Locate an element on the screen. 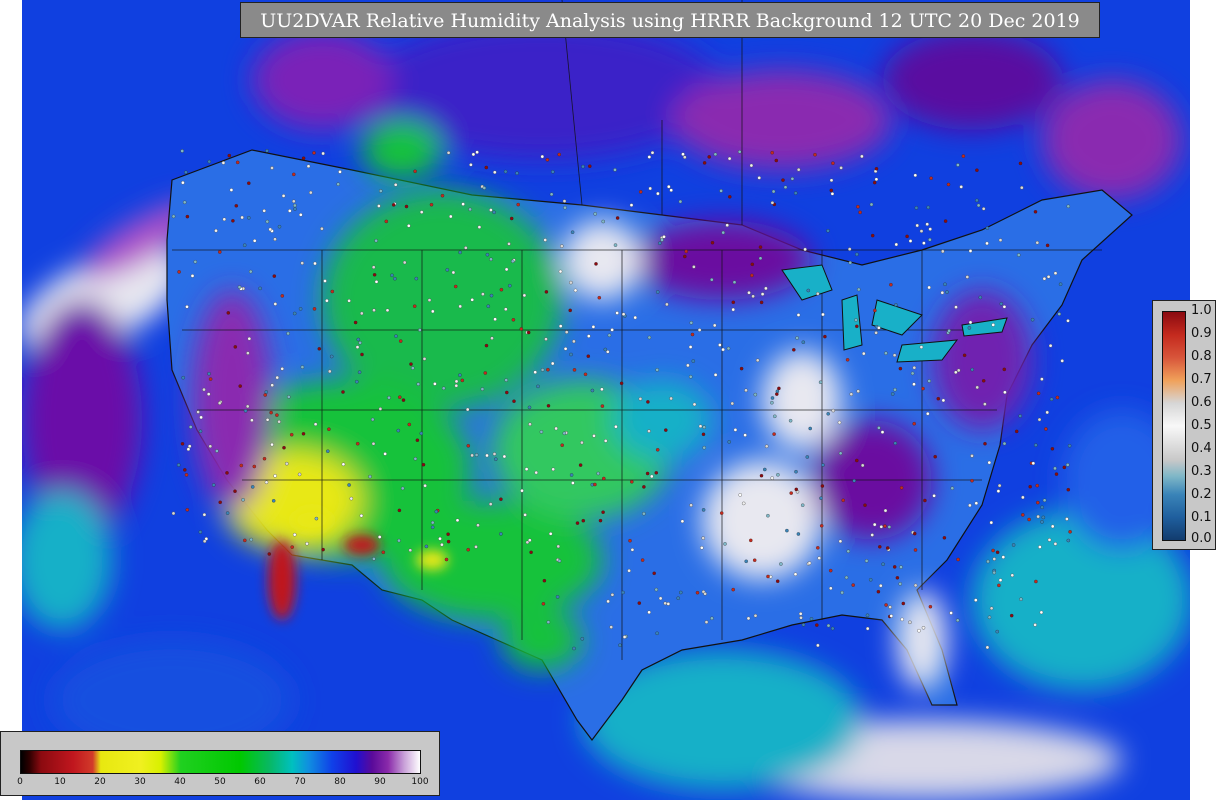 Image resolution: width=1216 pixels, height=800 pixels. rh-colorbar: 0 10 20 30 40 50 60 70 80 90 100 is located at coordinates (220, 763).